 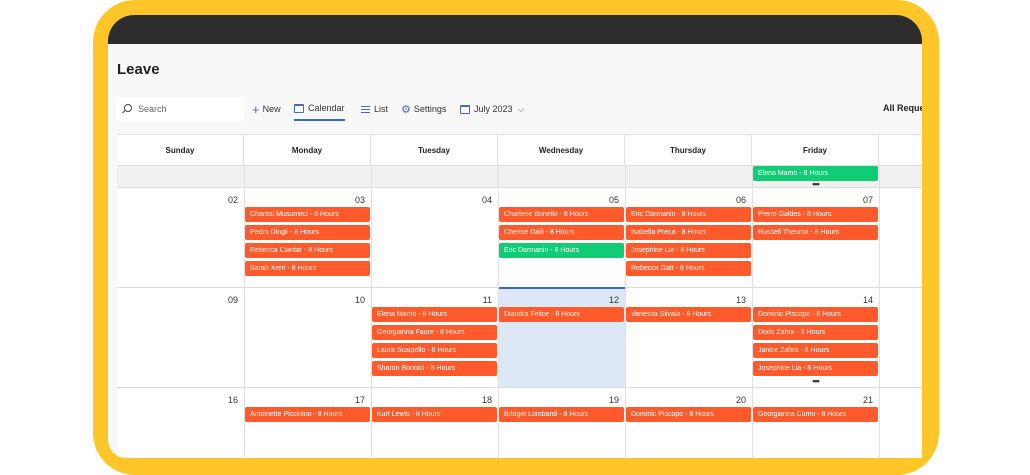 I want to click on date-number: 20, so click(x=736, y=400).